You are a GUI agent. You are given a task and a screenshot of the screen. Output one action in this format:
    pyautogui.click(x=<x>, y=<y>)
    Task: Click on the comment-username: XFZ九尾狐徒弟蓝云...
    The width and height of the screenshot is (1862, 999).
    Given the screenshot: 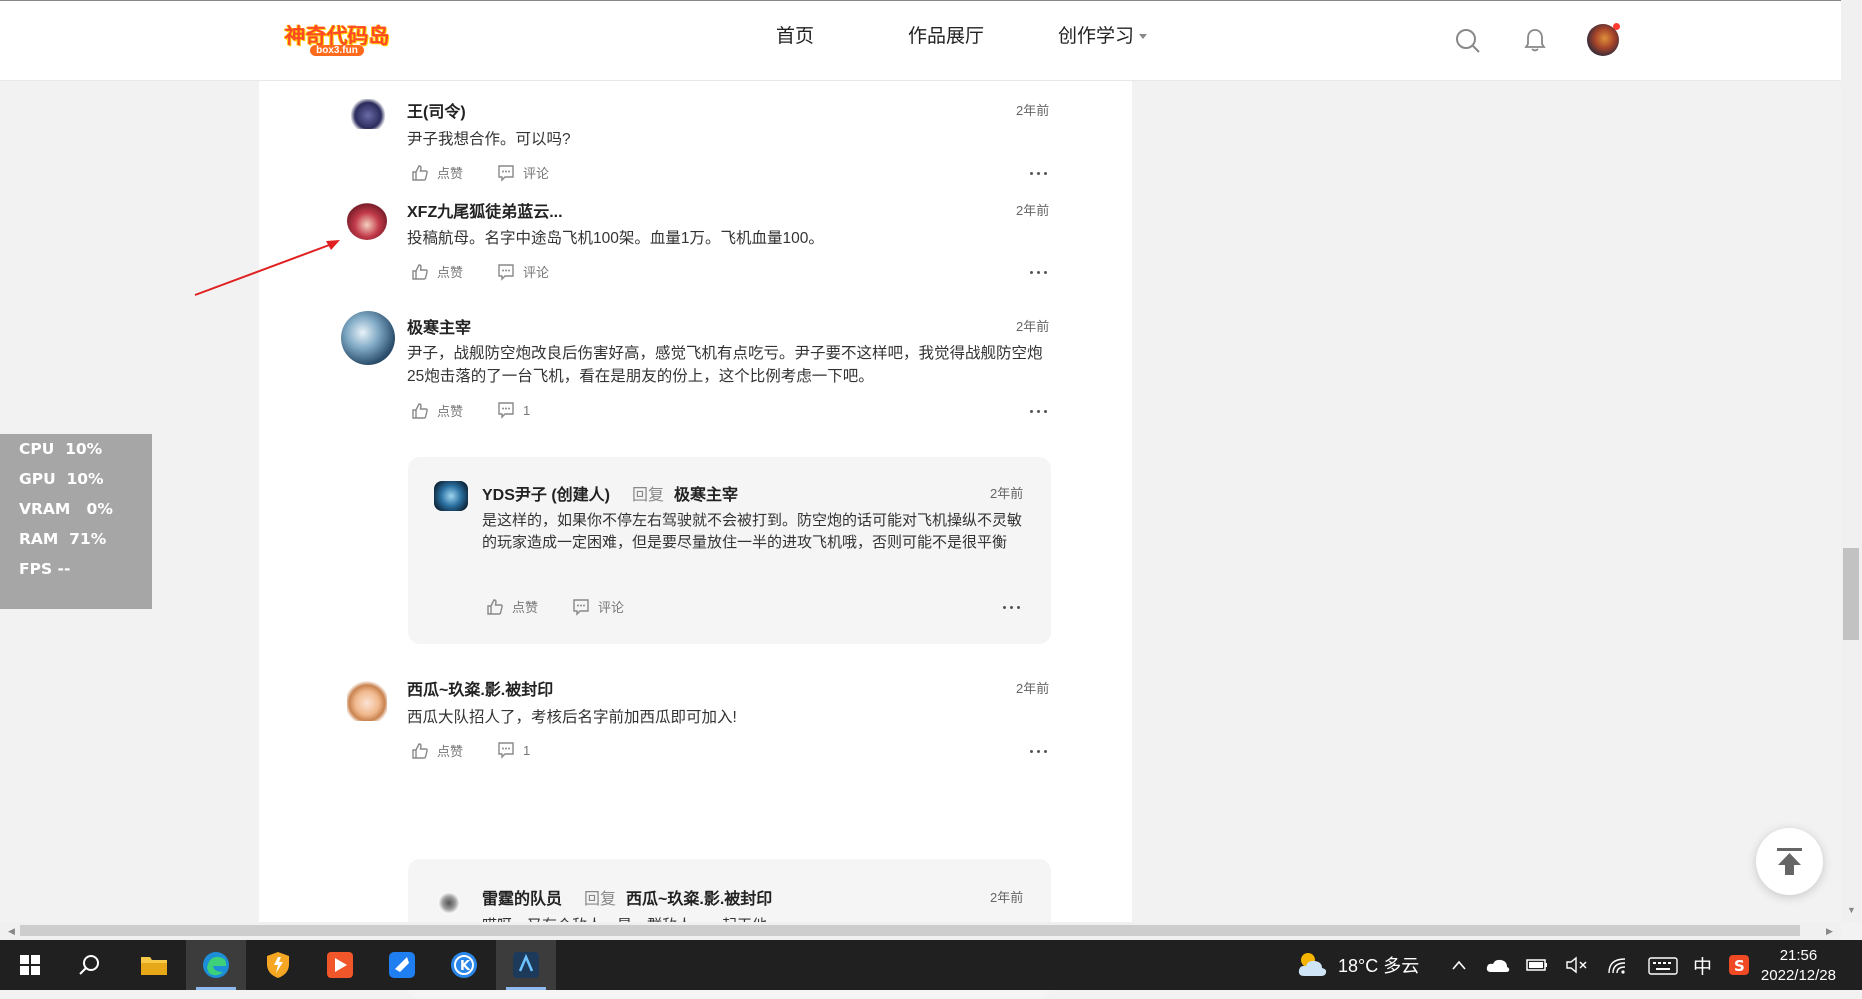 What is the action you would take?
    pyautogui.click(x=485, y=210)
    